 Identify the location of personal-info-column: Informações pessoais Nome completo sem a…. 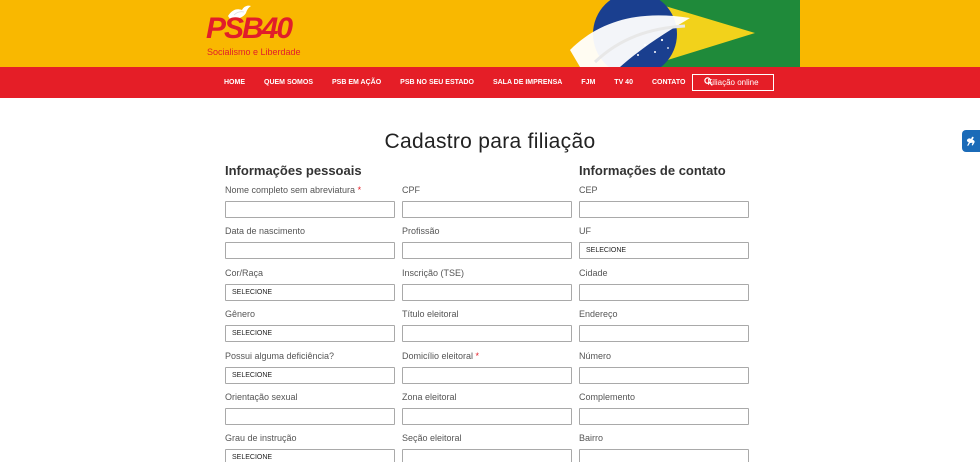
(310, 312).